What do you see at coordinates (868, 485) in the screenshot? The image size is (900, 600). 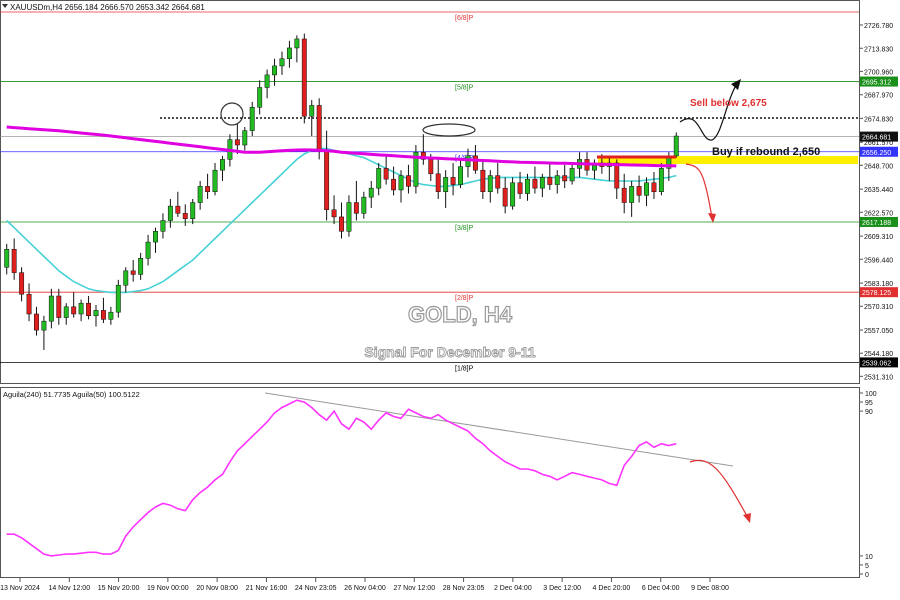 I see `oscillator-axis: 100 95 90 10 5 0` at bounding box center [868, 485].